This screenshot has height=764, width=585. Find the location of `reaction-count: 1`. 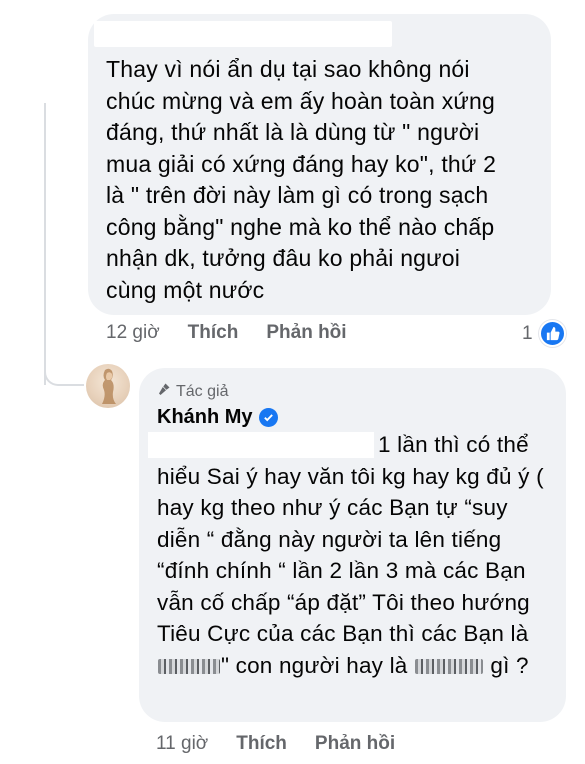

reaction-count: 1 is located at coordinates (527, 333).